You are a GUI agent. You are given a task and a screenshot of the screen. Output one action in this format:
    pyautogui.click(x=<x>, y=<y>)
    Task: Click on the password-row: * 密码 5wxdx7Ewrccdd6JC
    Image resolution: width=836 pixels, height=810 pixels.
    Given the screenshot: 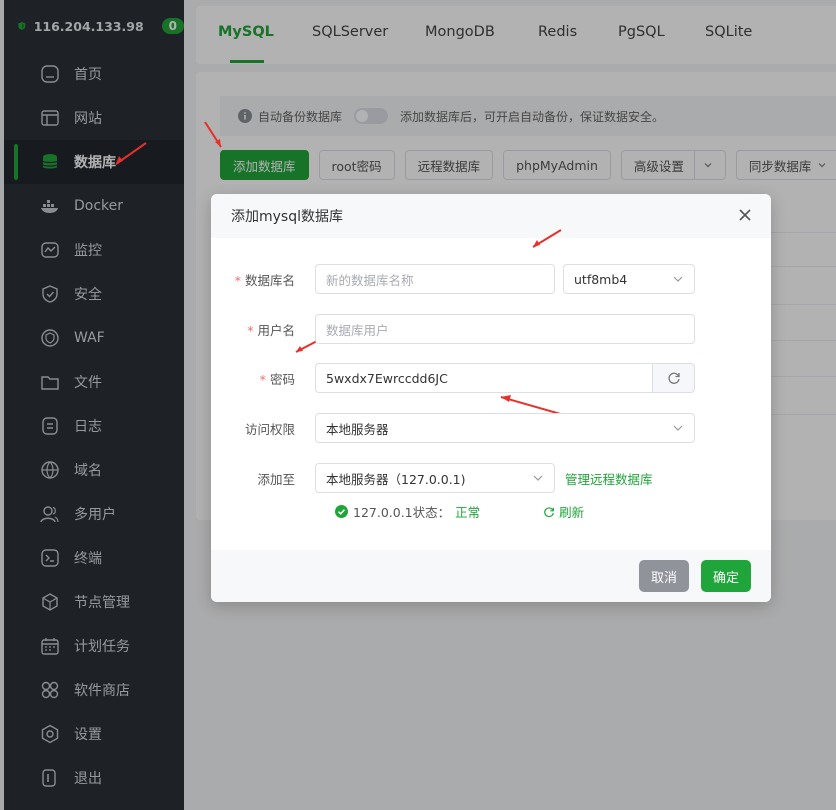 What is the action you would take?
    pyautogui.click(x=453, y=378)
    